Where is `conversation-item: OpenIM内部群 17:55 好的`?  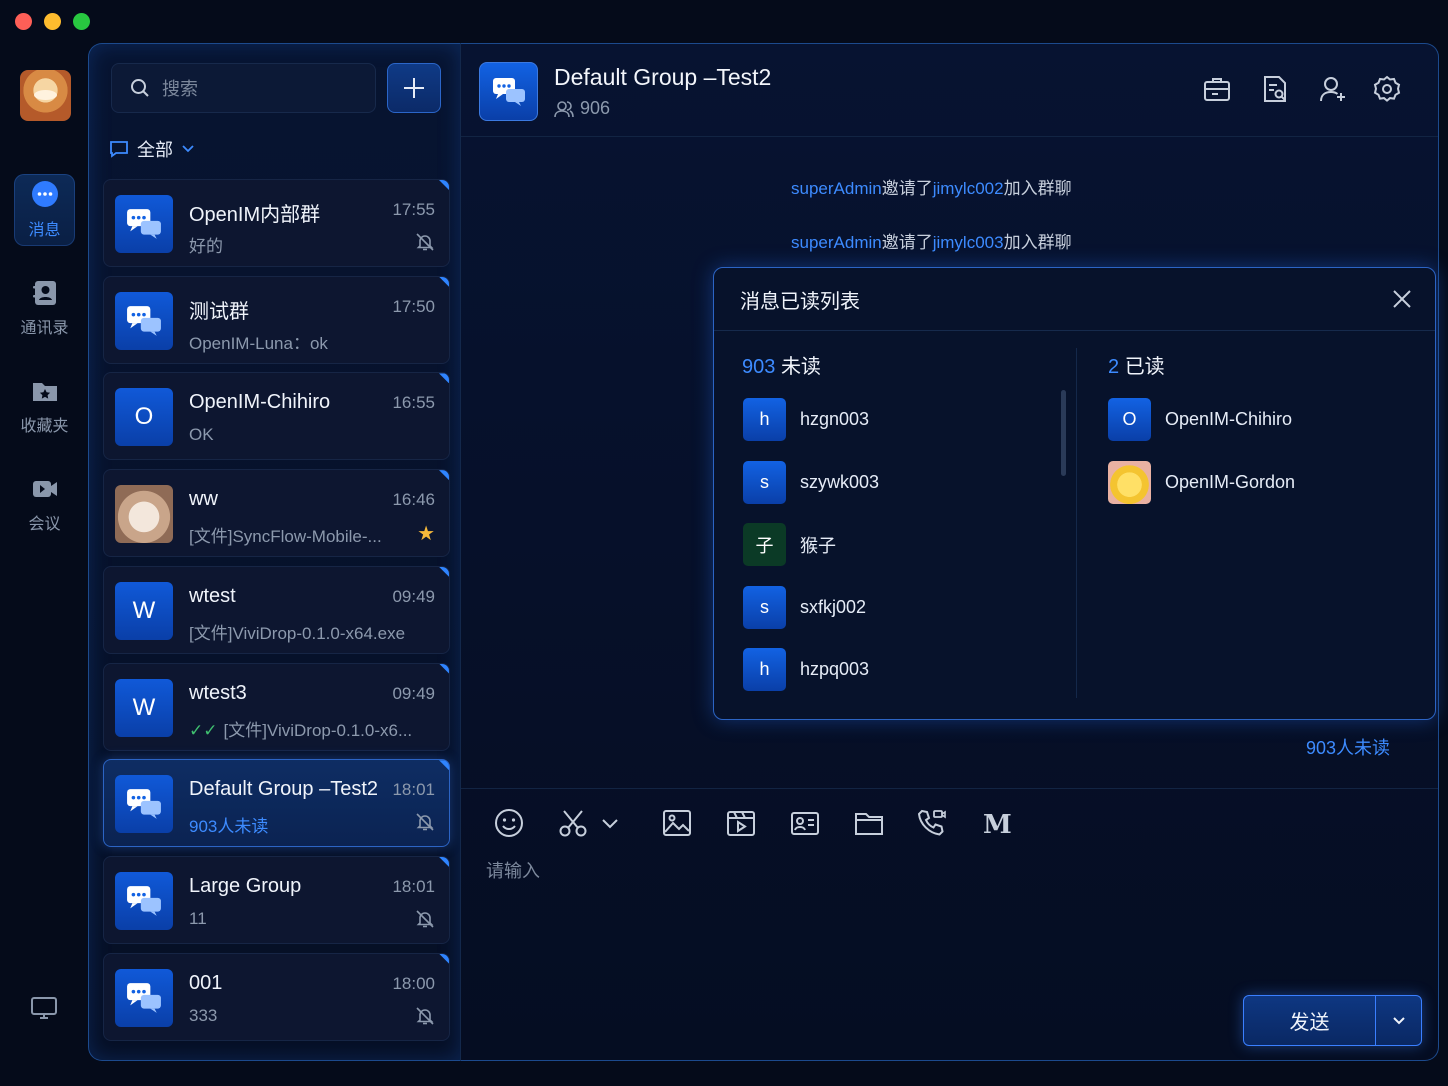 conversation-item: OpenIM内部群 17:55 好的 is located at coordinates (276, 223).